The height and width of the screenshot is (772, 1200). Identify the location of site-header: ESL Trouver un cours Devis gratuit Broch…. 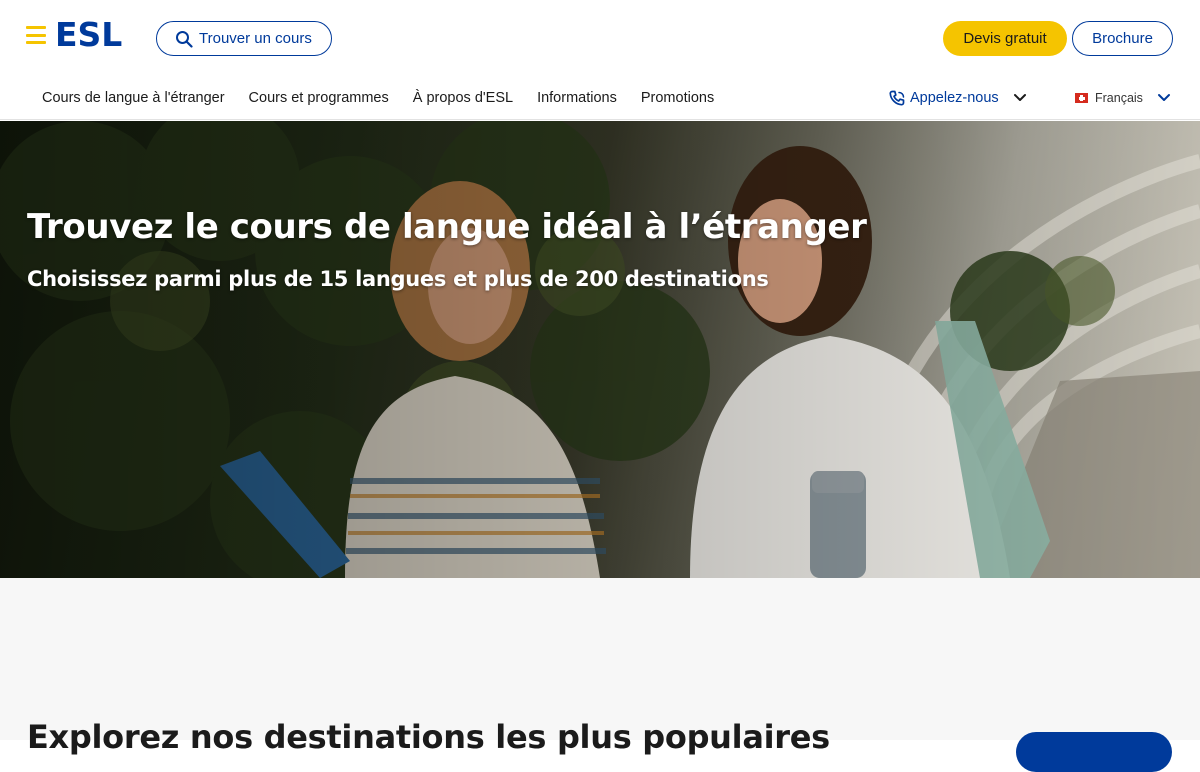
(600, 38).